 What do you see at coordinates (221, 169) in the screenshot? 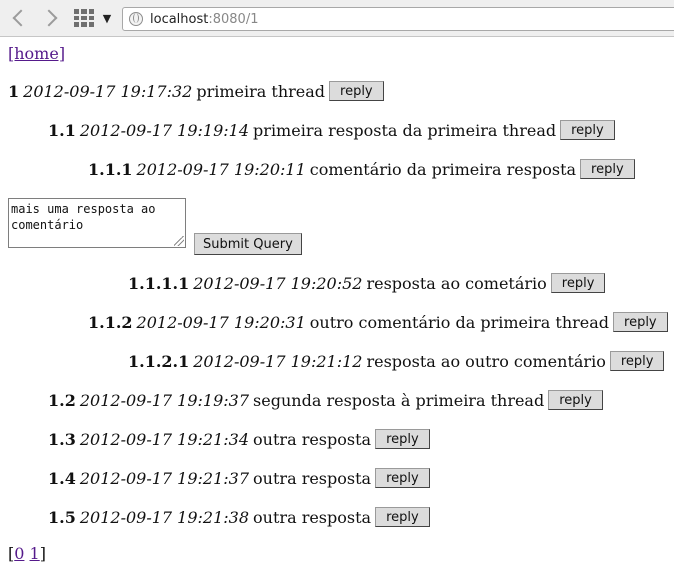
I see `comment-timestamp: 2012-09-17 19:20:11` at bounding box center [221, 169].